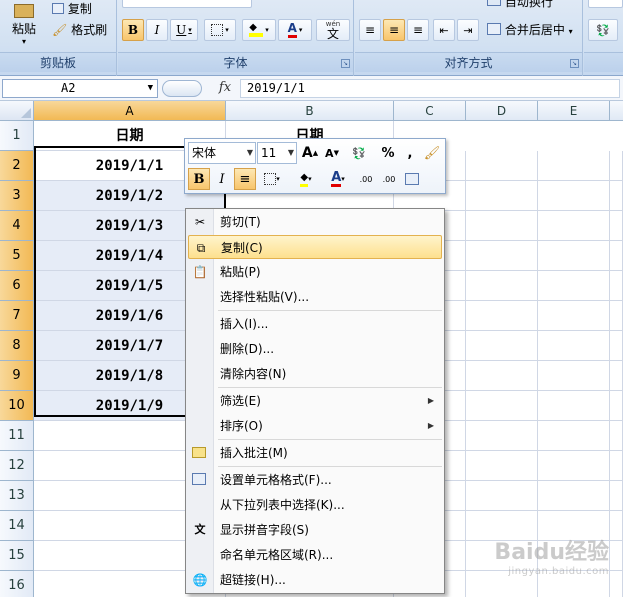 The height and width of the screenshot is (597, 623). I want to click on row-header: 2, so click(17, 166).